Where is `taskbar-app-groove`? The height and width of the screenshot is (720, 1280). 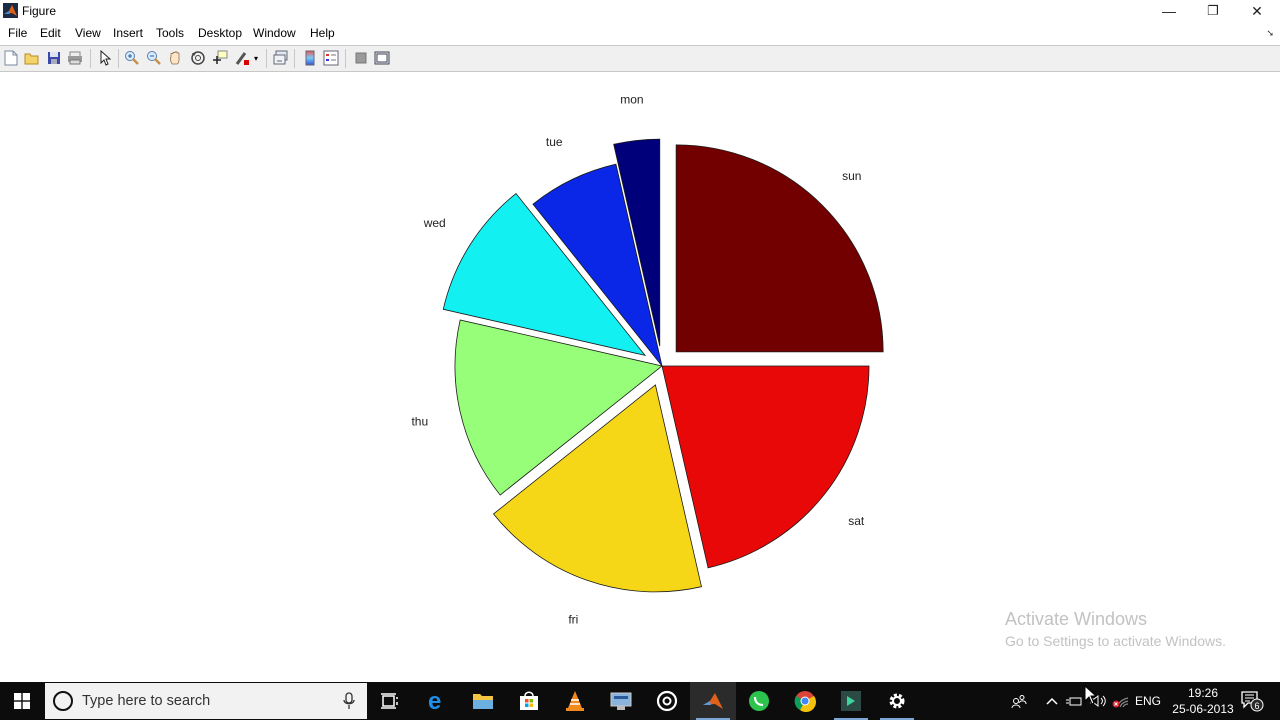 taskbar-app-groove is located at coordinates (667, 701).